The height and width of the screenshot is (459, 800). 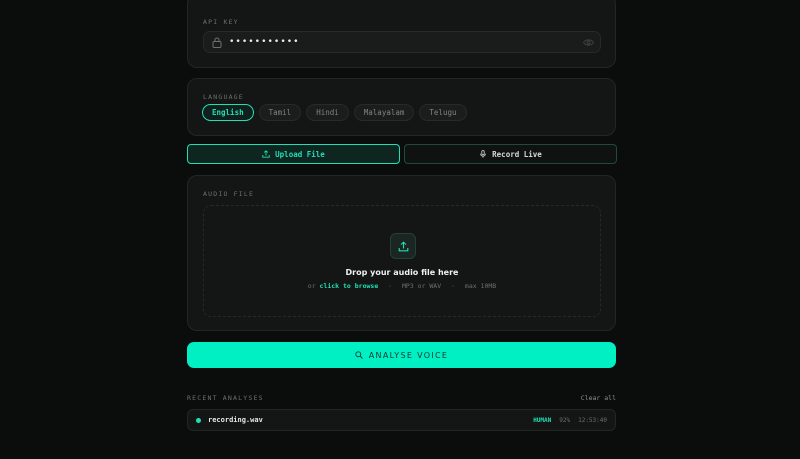 I want to click on audio-file-label: AUDIO FILE, so click(x=229, y=194).